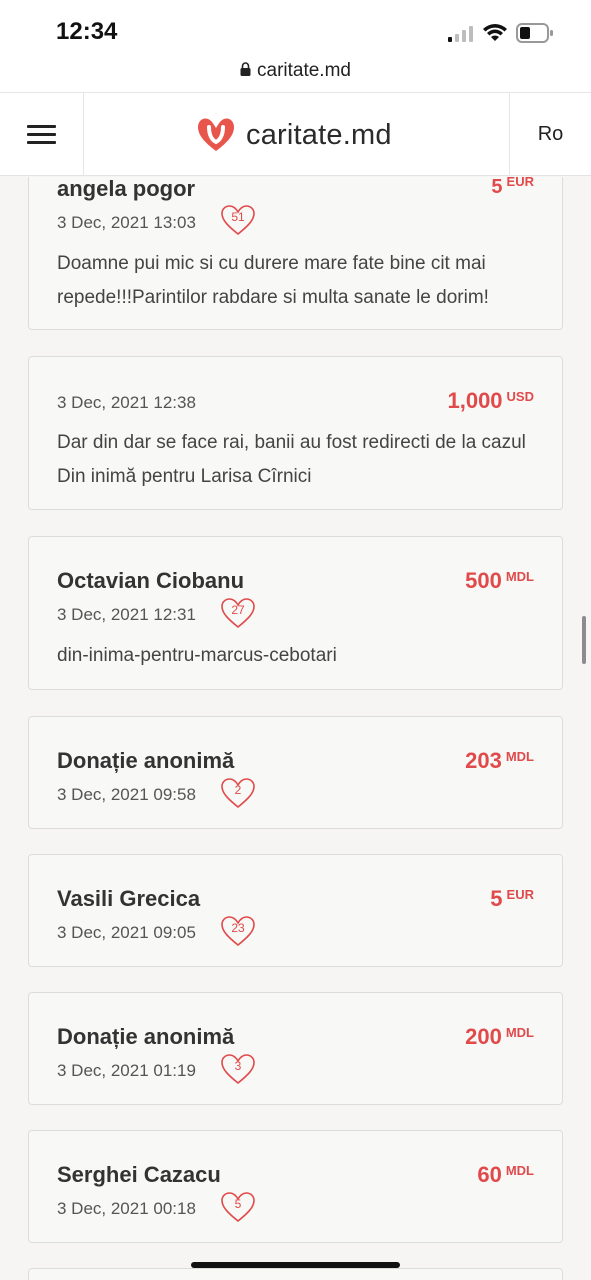  What do you see at coordinates (295, 910) in the screenshot?
I see `donation-card: Vasili Grecica 5 EUR 3 Dec, 2021 09:05 23` at bounding box center [295, 910].